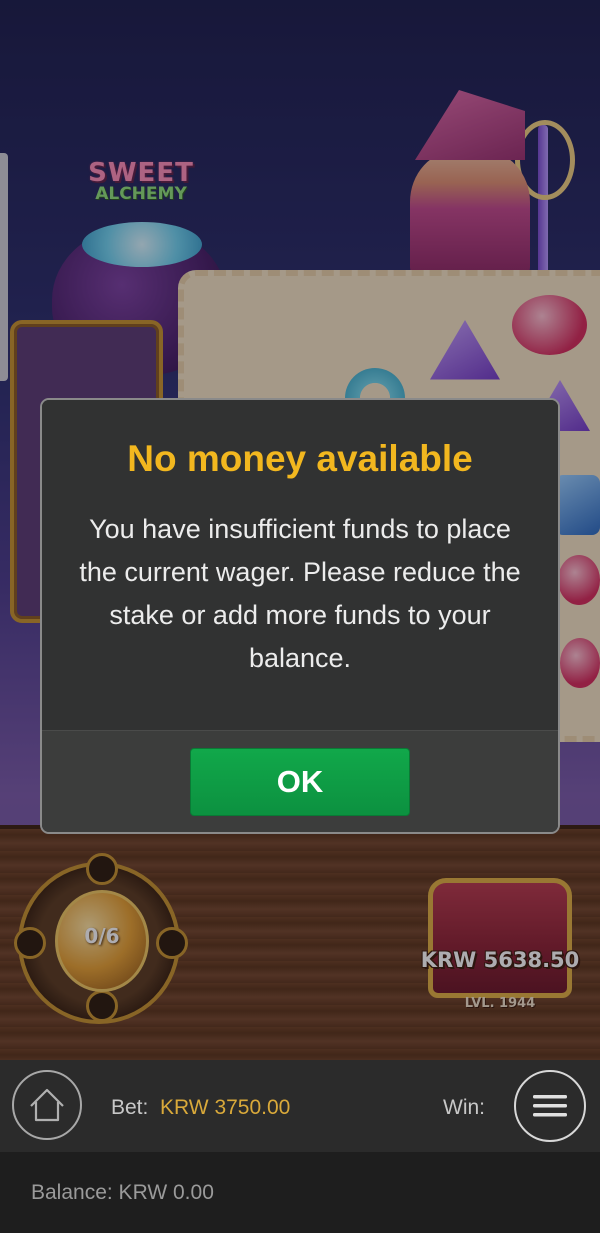  I want to click on bet-label: Bet:, so click(130, 1107).